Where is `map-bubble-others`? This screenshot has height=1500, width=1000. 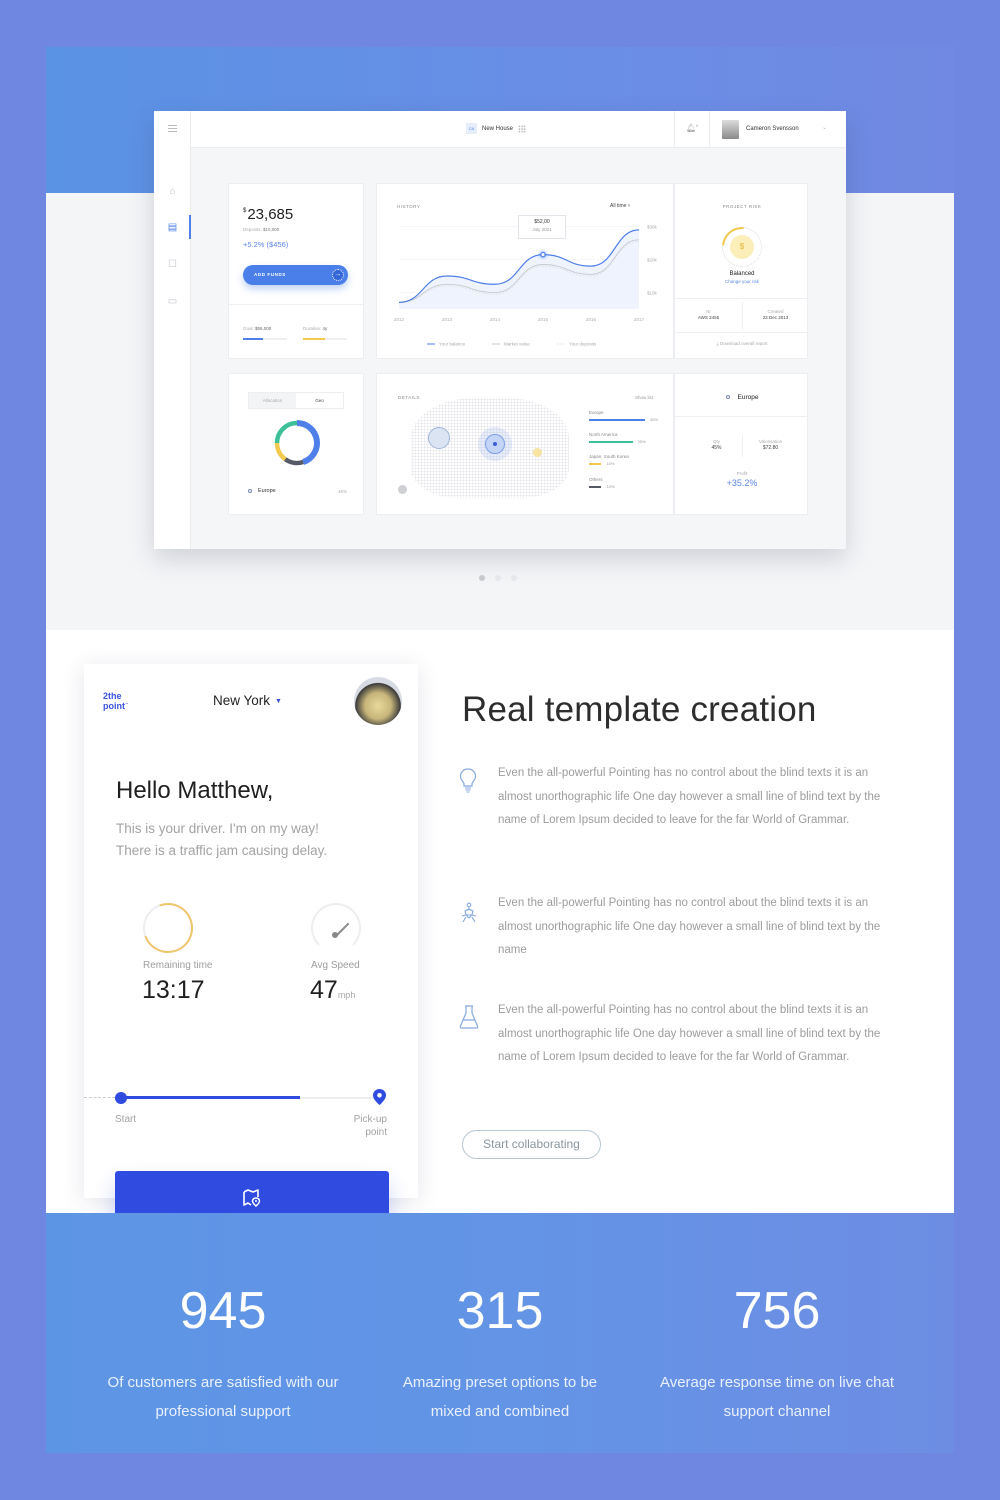
map-bubble-others is located at coordinates (402, 489).